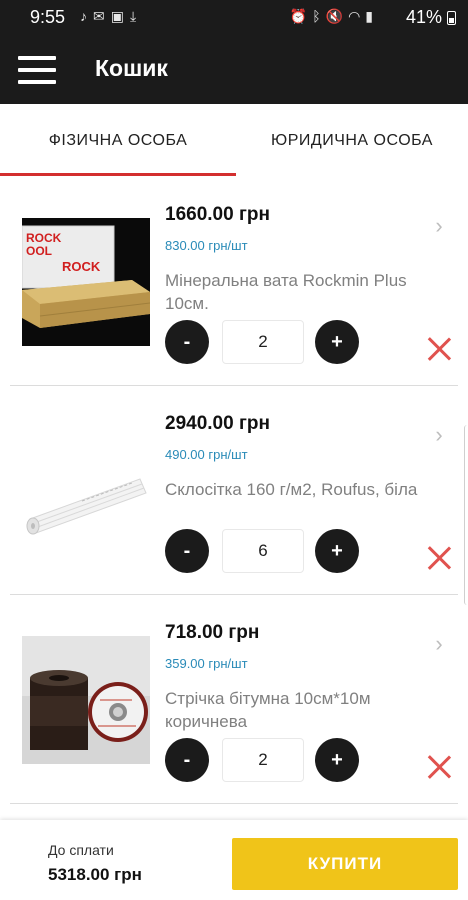 The width and height of the screenshot is (468, 900). What do you see at coordinates (118, 141) in the screenshot?
I see `tab-individual: ФІЗИЧНА ОСОБА` at bounding box center [118, 141].